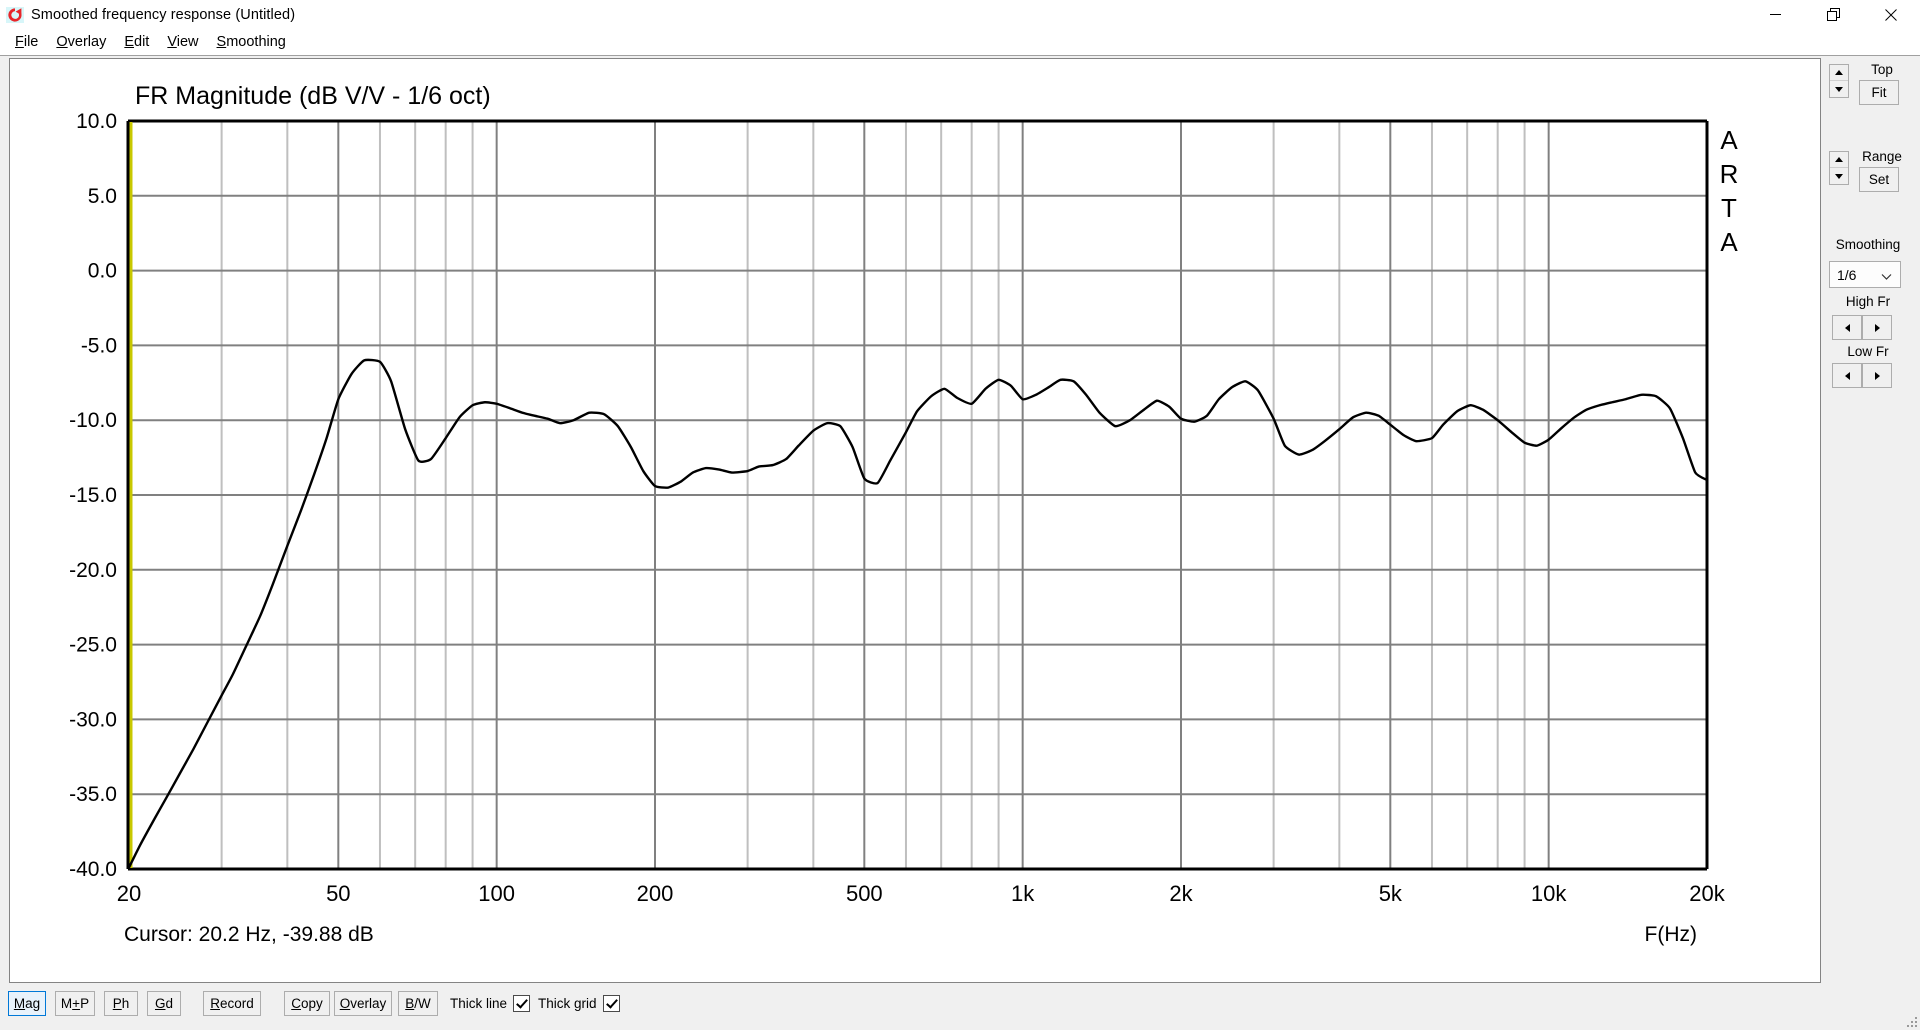 This screenshot has width=1920, height=1030. I want to click on thick-line-checkbox-row: Thick line, so click(490, 1003).